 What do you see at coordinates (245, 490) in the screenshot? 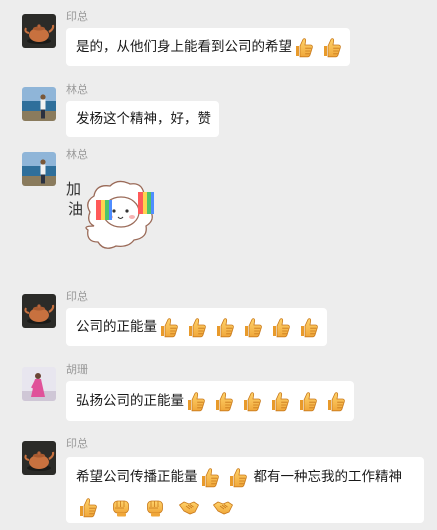
I see `message-bubble: 希望公司传播正能量 都有一种忘我的工作精神` at bounding box center [245, 490].